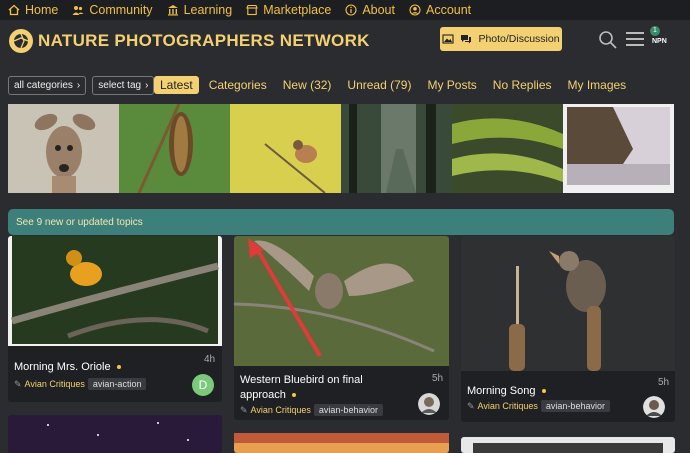 The image size is (690, 453). What do you see at coordinates (115, 291) in the screenshot?
I see `oriole-photo` at bounding box center [115, 291].